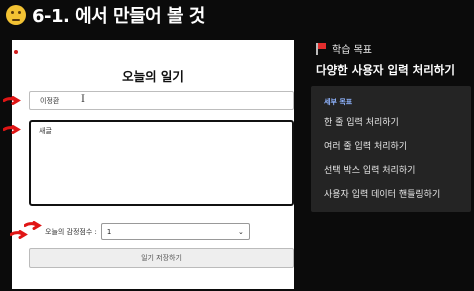 The image size is (474, 291). Describe the element at coordinates (366, 147) in the screenshot. I see `goal-item: 여러 줄 입력 처리하기` at that location.